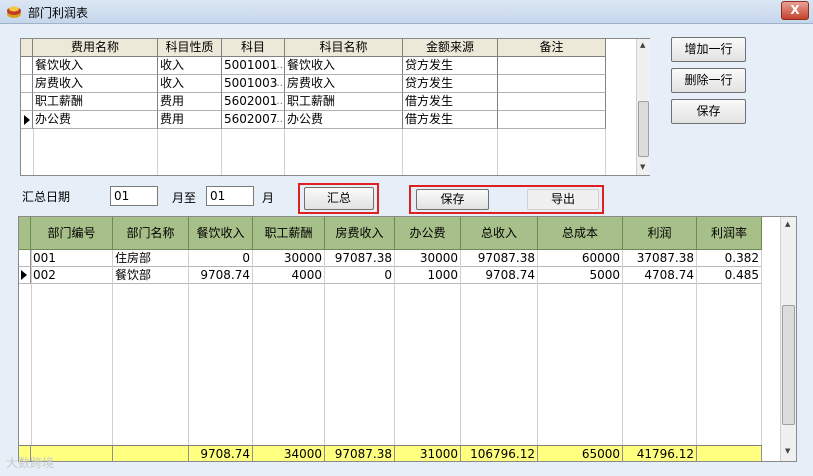 This screenshot has height=476, width=813. I want to click on col-header-source: 金额来源, so click(450, 48).